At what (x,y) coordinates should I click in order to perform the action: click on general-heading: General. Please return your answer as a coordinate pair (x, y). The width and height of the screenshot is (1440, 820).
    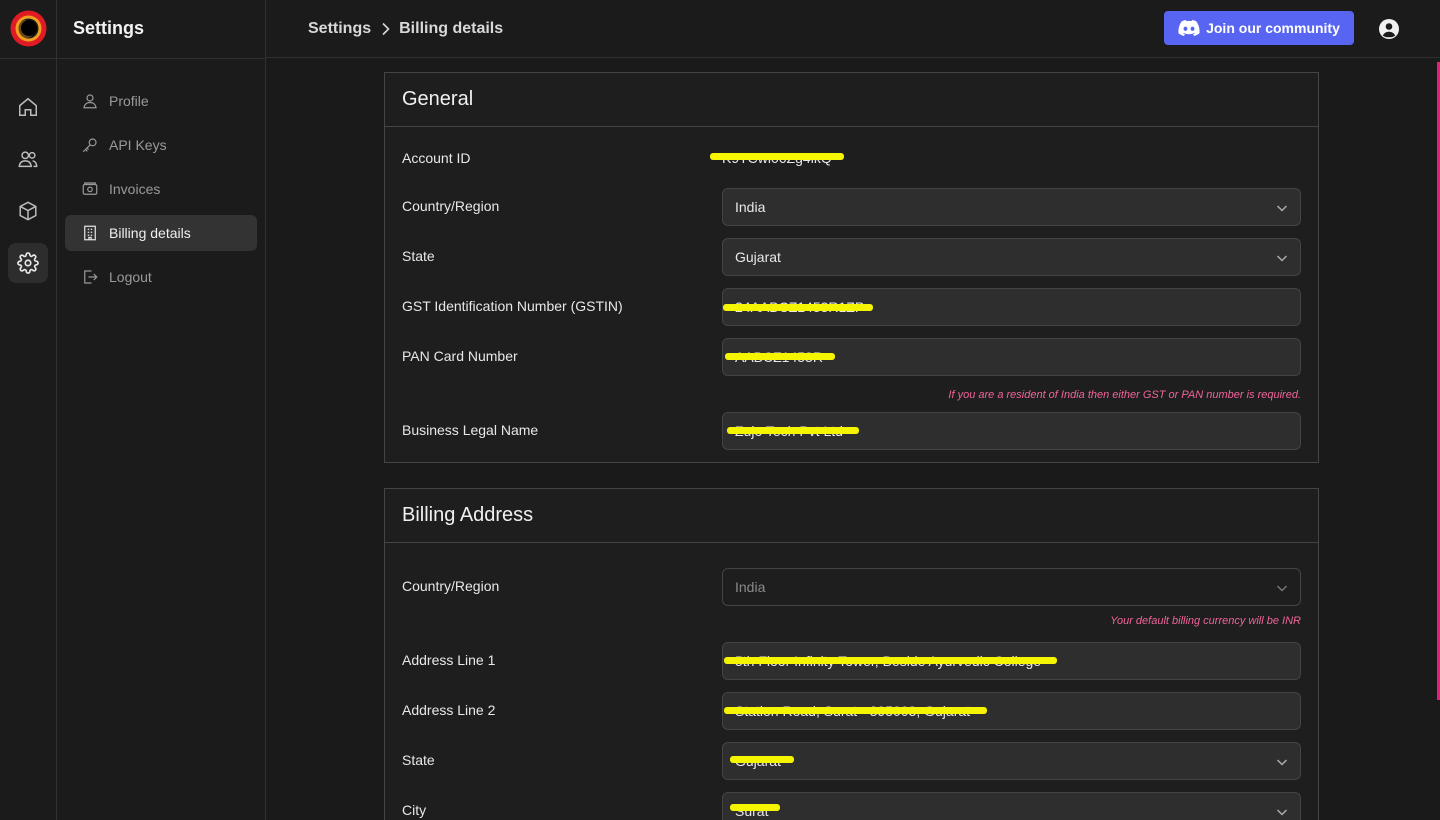
    Looking at the image, I should click on (851, 100).